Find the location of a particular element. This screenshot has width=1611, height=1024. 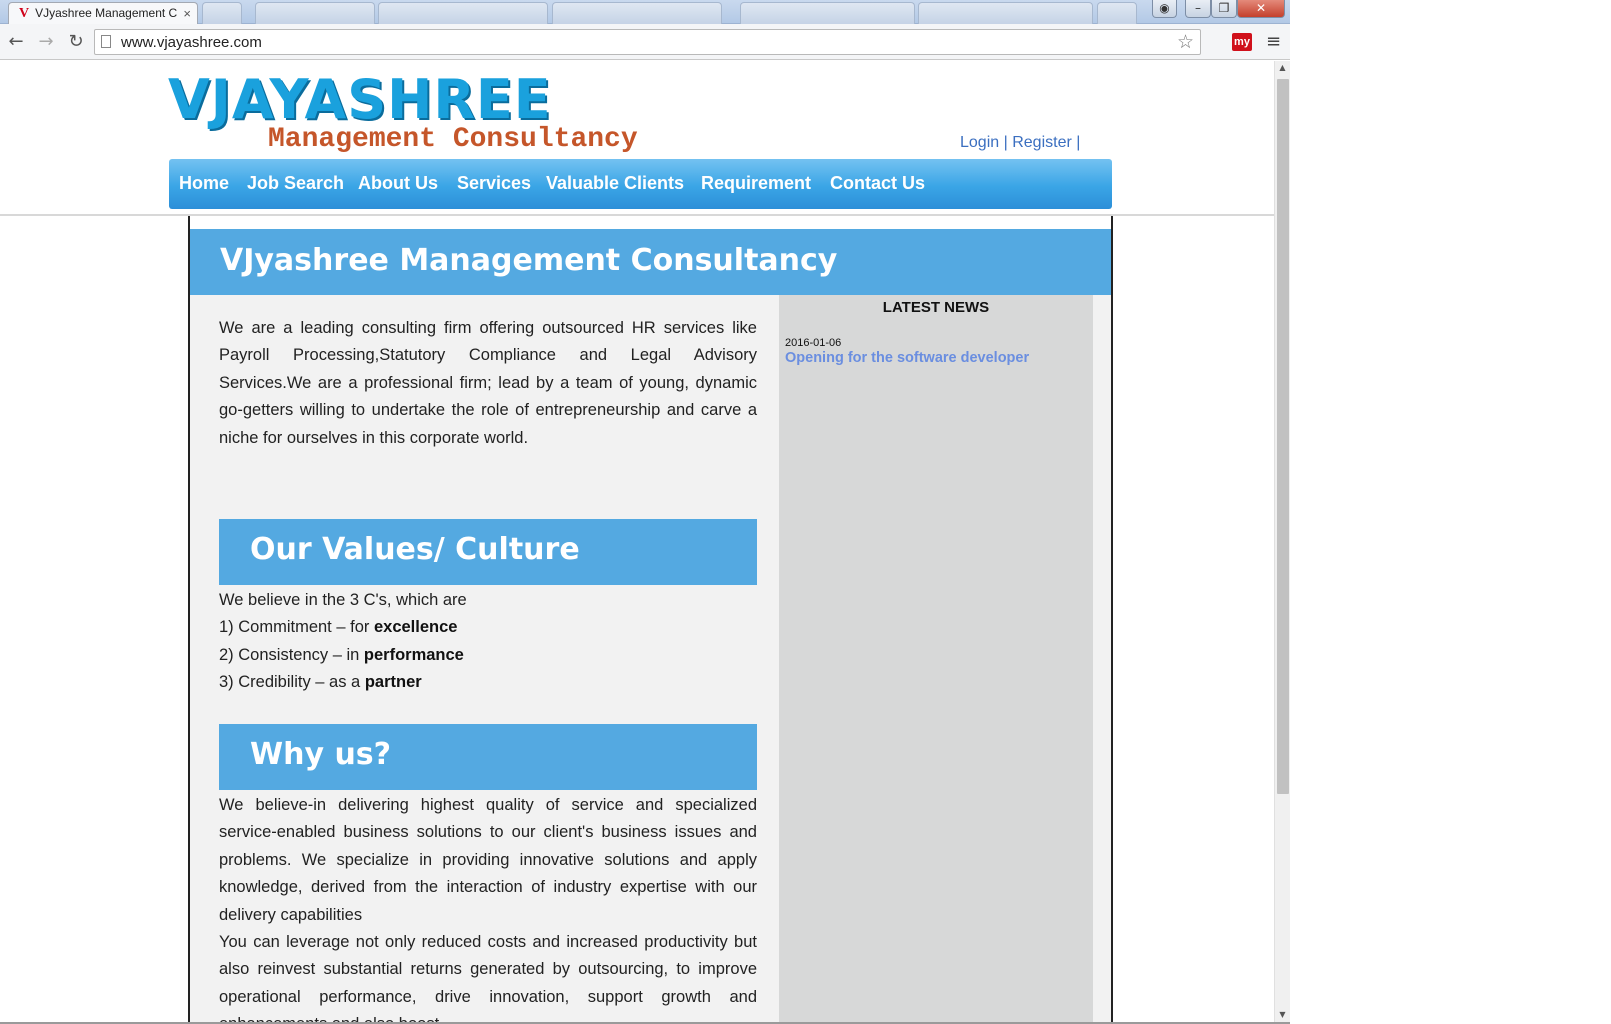

main-banner: VJyashree Management Consultancy is located at coordinates (650, 262).